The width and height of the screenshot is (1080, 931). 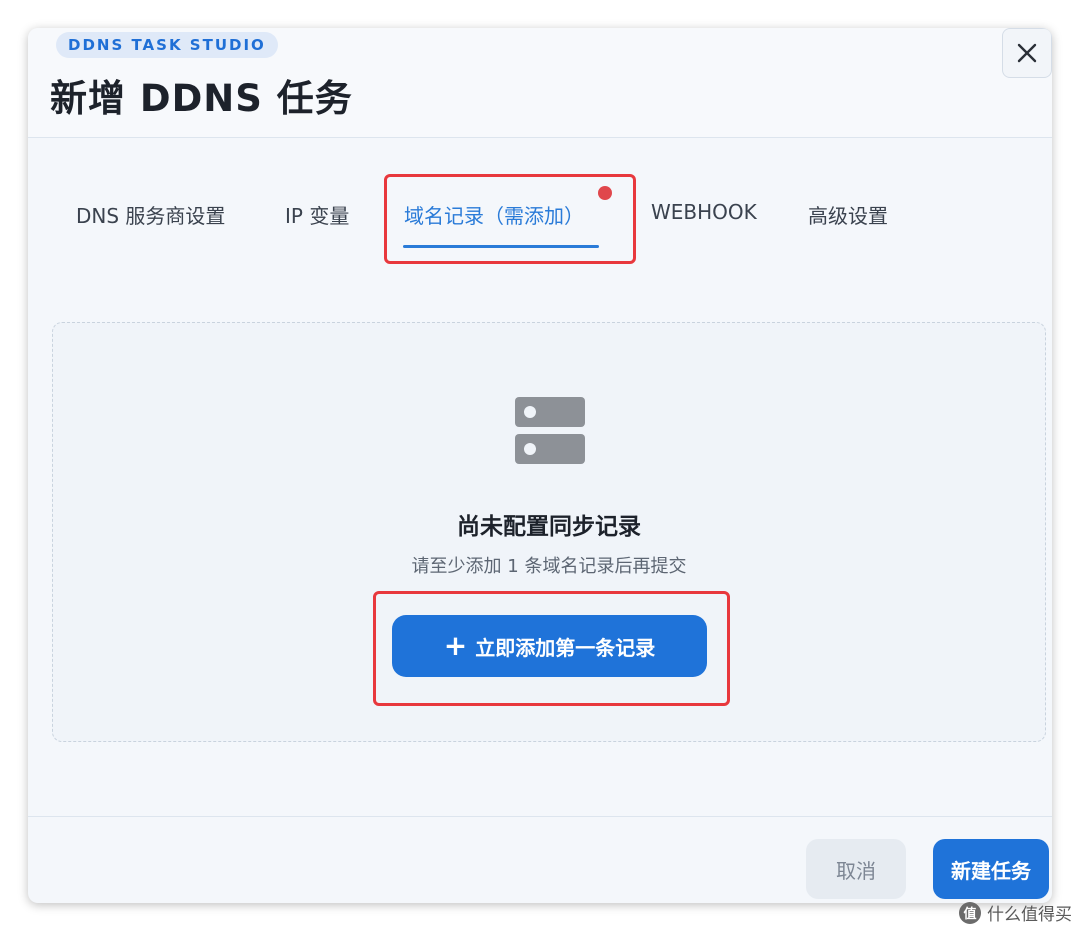 I want to click on create-task-button: 新建任务, so click(x=991, y=869).